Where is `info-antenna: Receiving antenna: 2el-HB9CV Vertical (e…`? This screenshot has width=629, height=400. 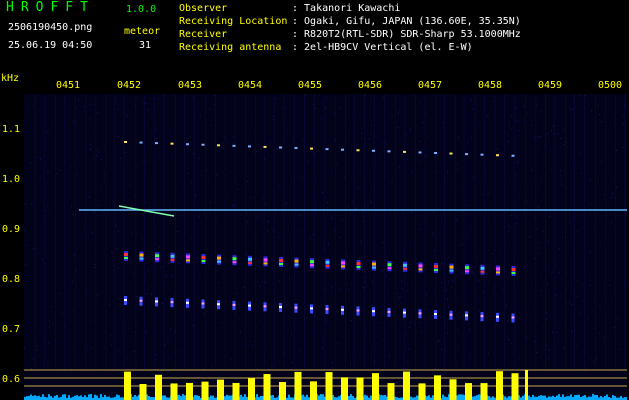
info-antenna: Receiving antenna: 2el-HB9CV Vertical (e… is located at coordinates (326, 47).